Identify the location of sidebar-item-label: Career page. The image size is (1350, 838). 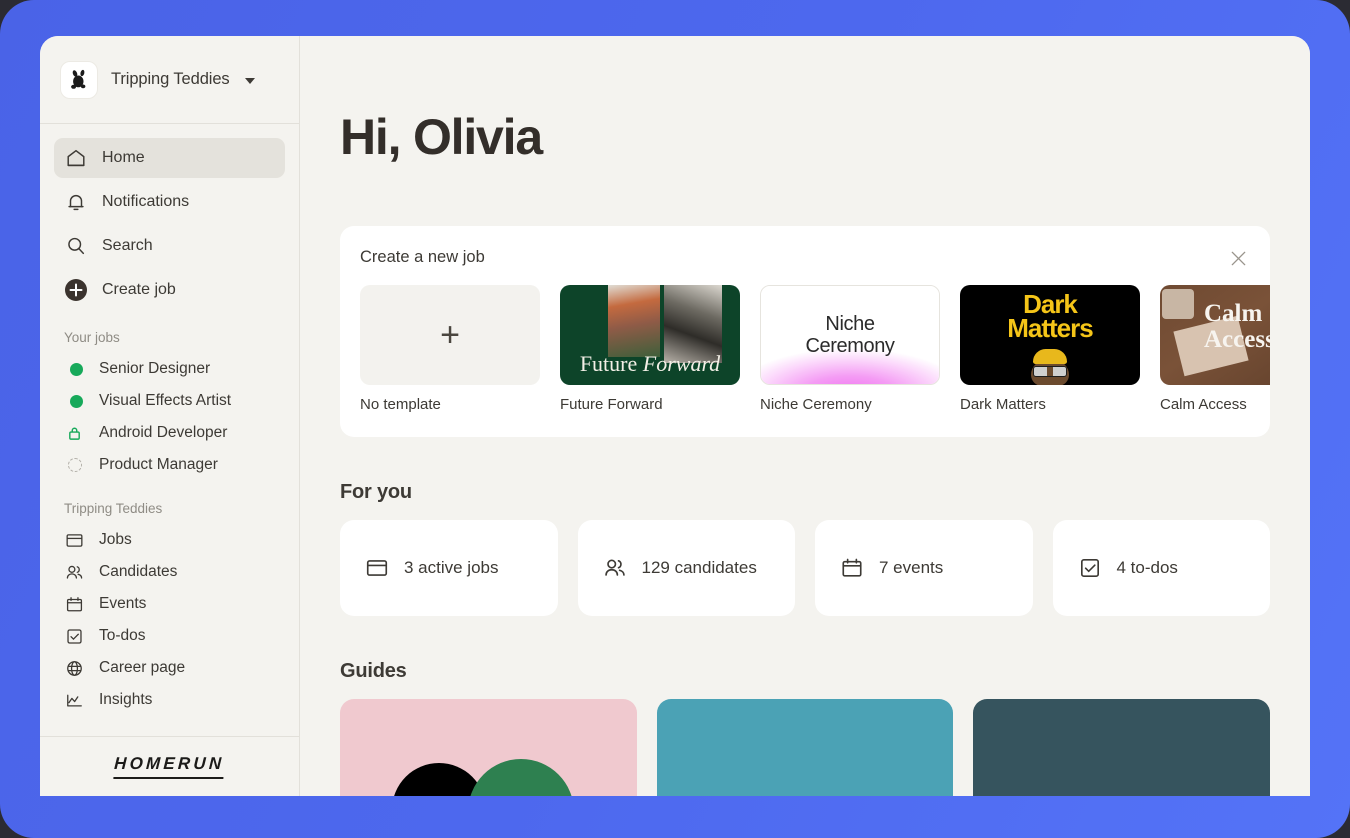
(142, 667).